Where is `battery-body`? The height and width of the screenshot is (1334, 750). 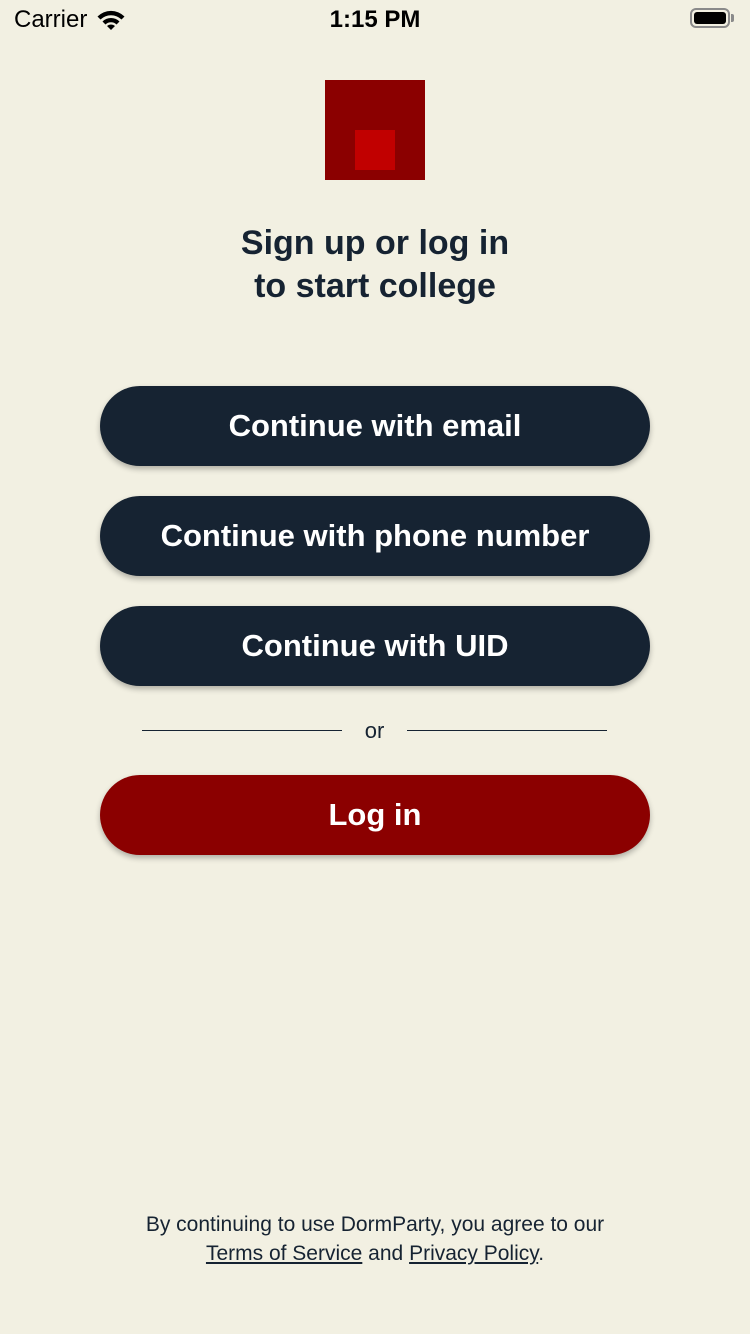 battery-body is located at coordinates (710, 18).